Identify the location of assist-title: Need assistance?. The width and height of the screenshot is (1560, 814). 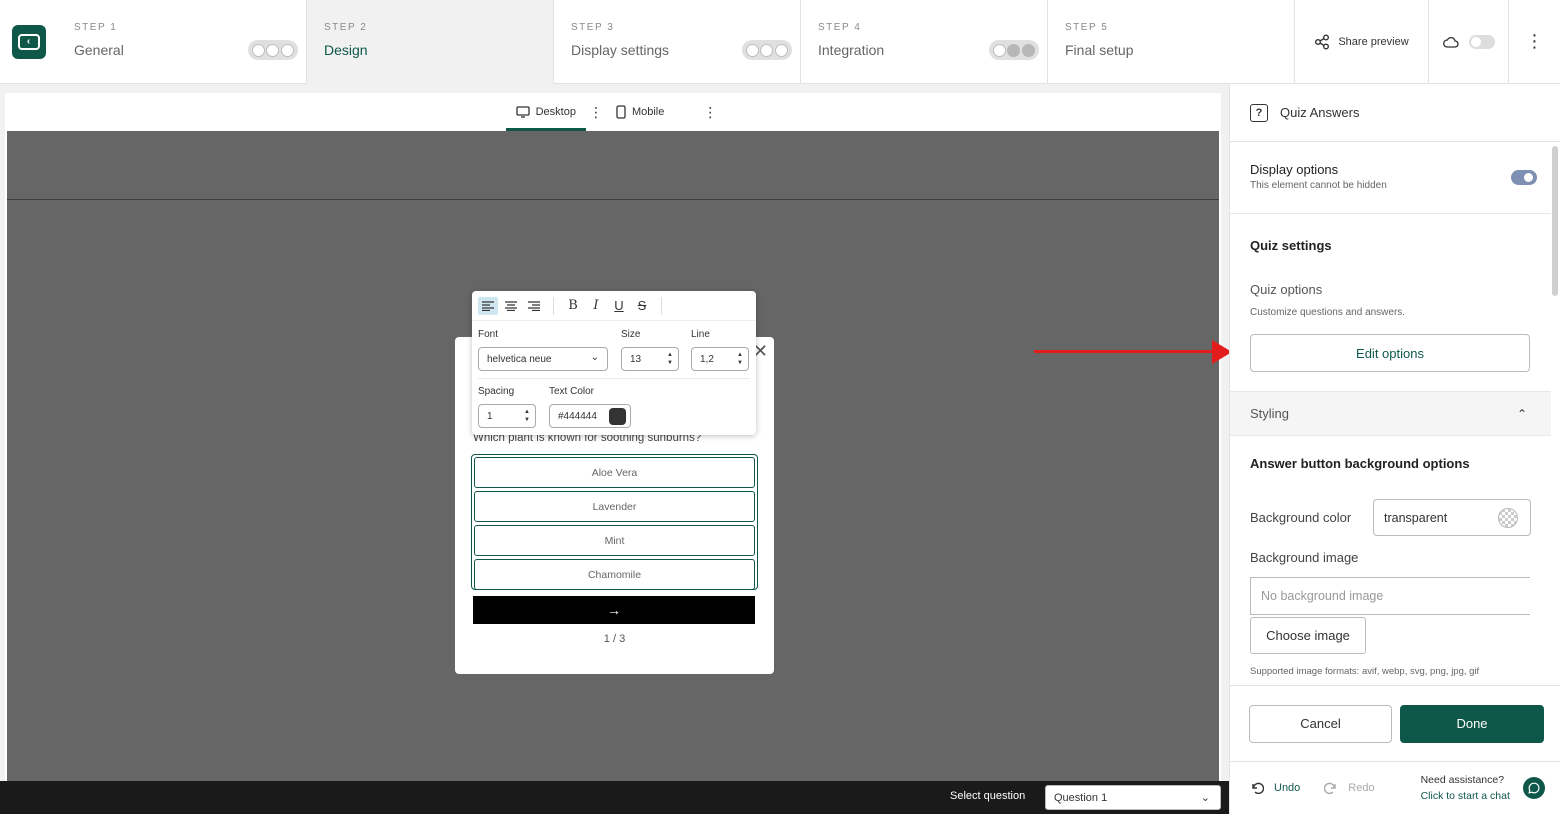
(1462, 780).